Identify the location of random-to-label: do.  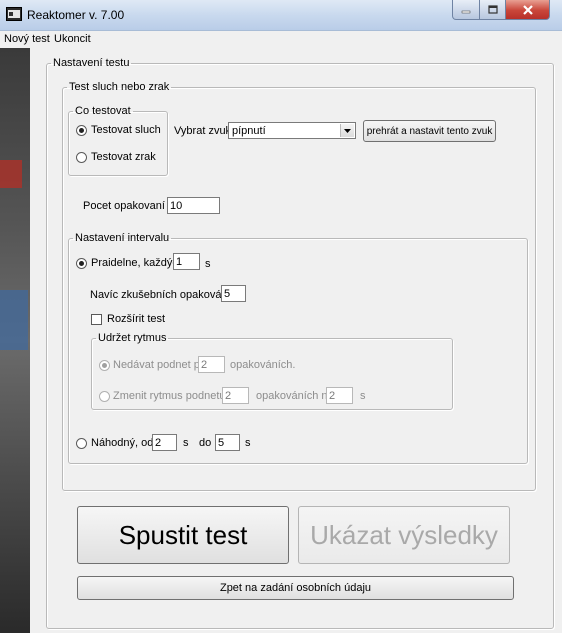
(205, 443).